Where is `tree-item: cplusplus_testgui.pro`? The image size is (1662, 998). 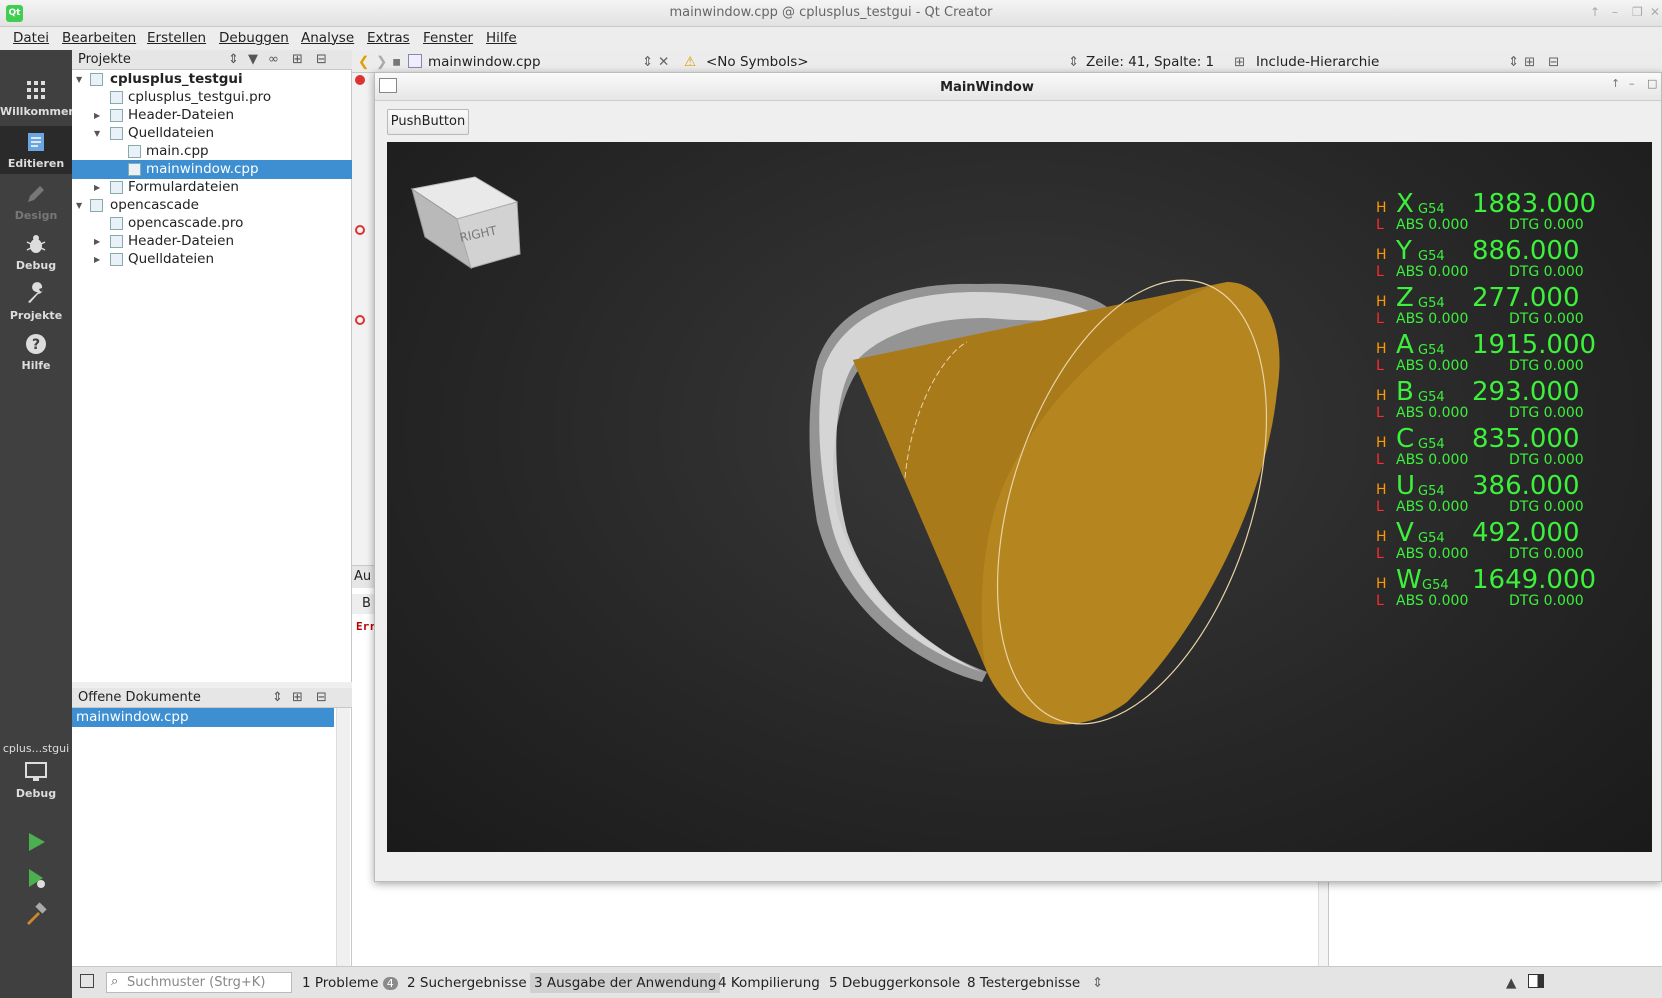 tree-item: cplusplus_testgui.pro is located at coordinates (212, 97).